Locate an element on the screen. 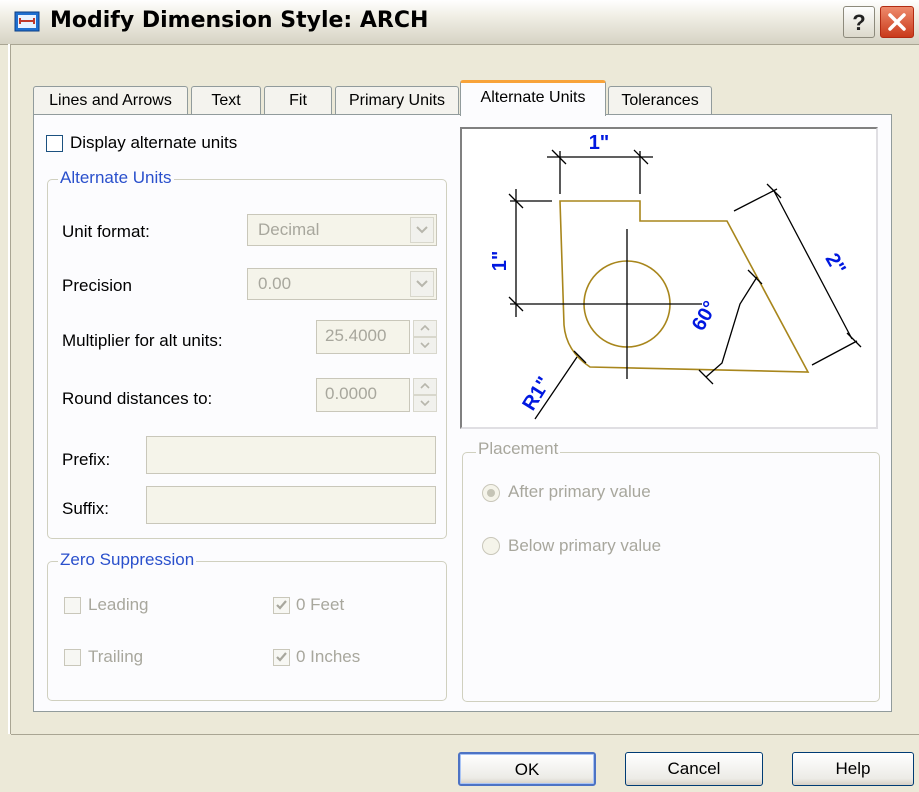 The height and width of the screenshot is (792, 919). help-icon: ? is located at coordinates (859, 22).